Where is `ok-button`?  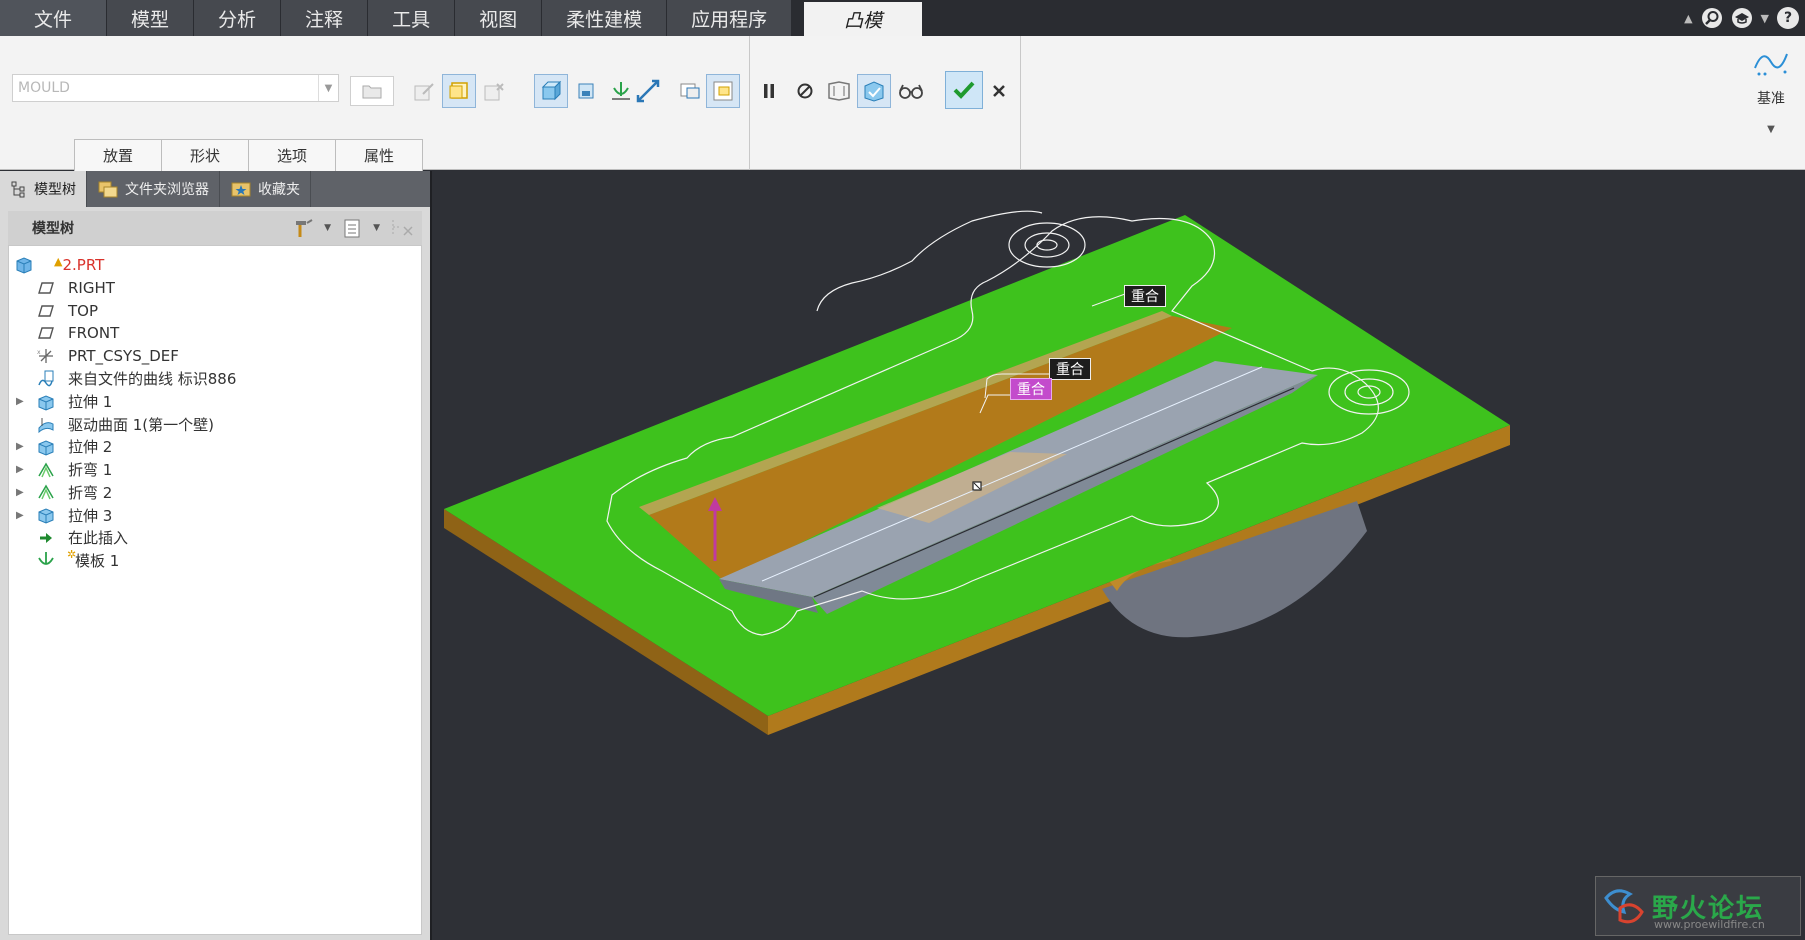 ok-button is located at coordinates (964, 90).